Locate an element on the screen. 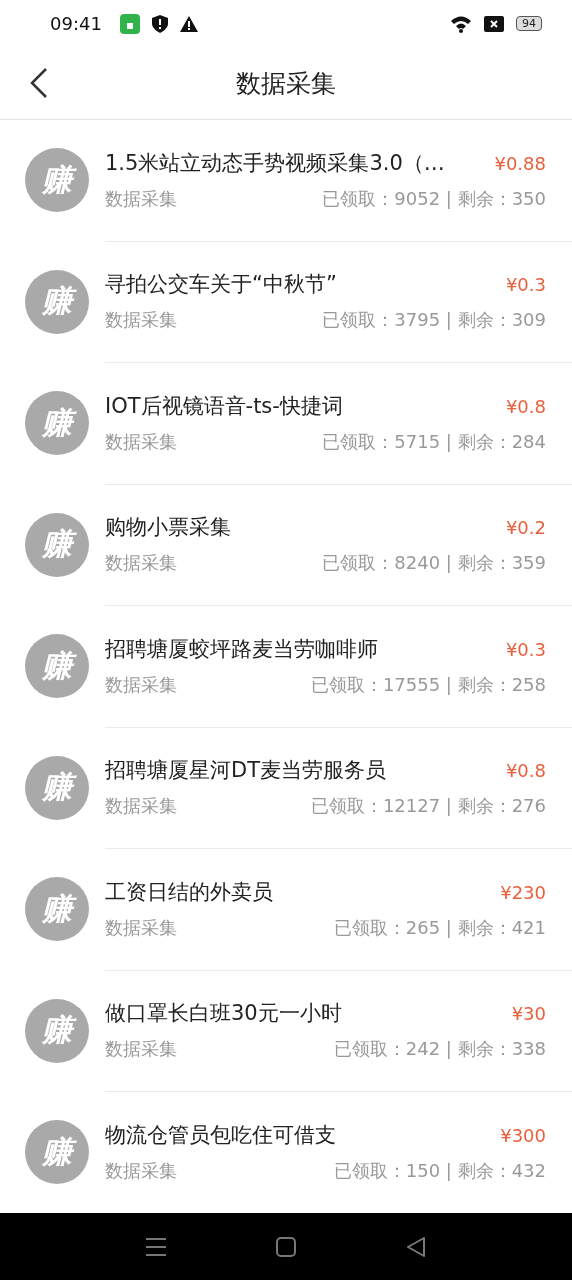 This screenshot has width=572, height=1280. warning-icon is located at coordinates (188, 23).